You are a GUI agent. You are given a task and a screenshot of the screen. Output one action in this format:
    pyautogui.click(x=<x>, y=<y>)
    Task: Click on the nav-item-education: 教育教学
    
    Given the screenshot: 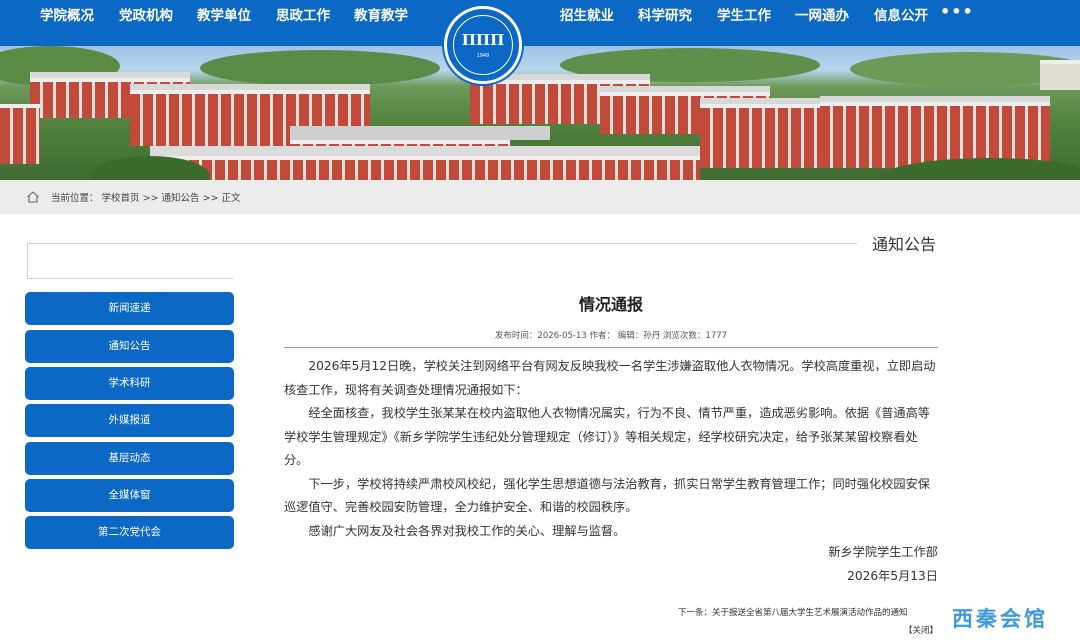 What is the action you would take?
    pyautogui.click(x=381, y=16)
    